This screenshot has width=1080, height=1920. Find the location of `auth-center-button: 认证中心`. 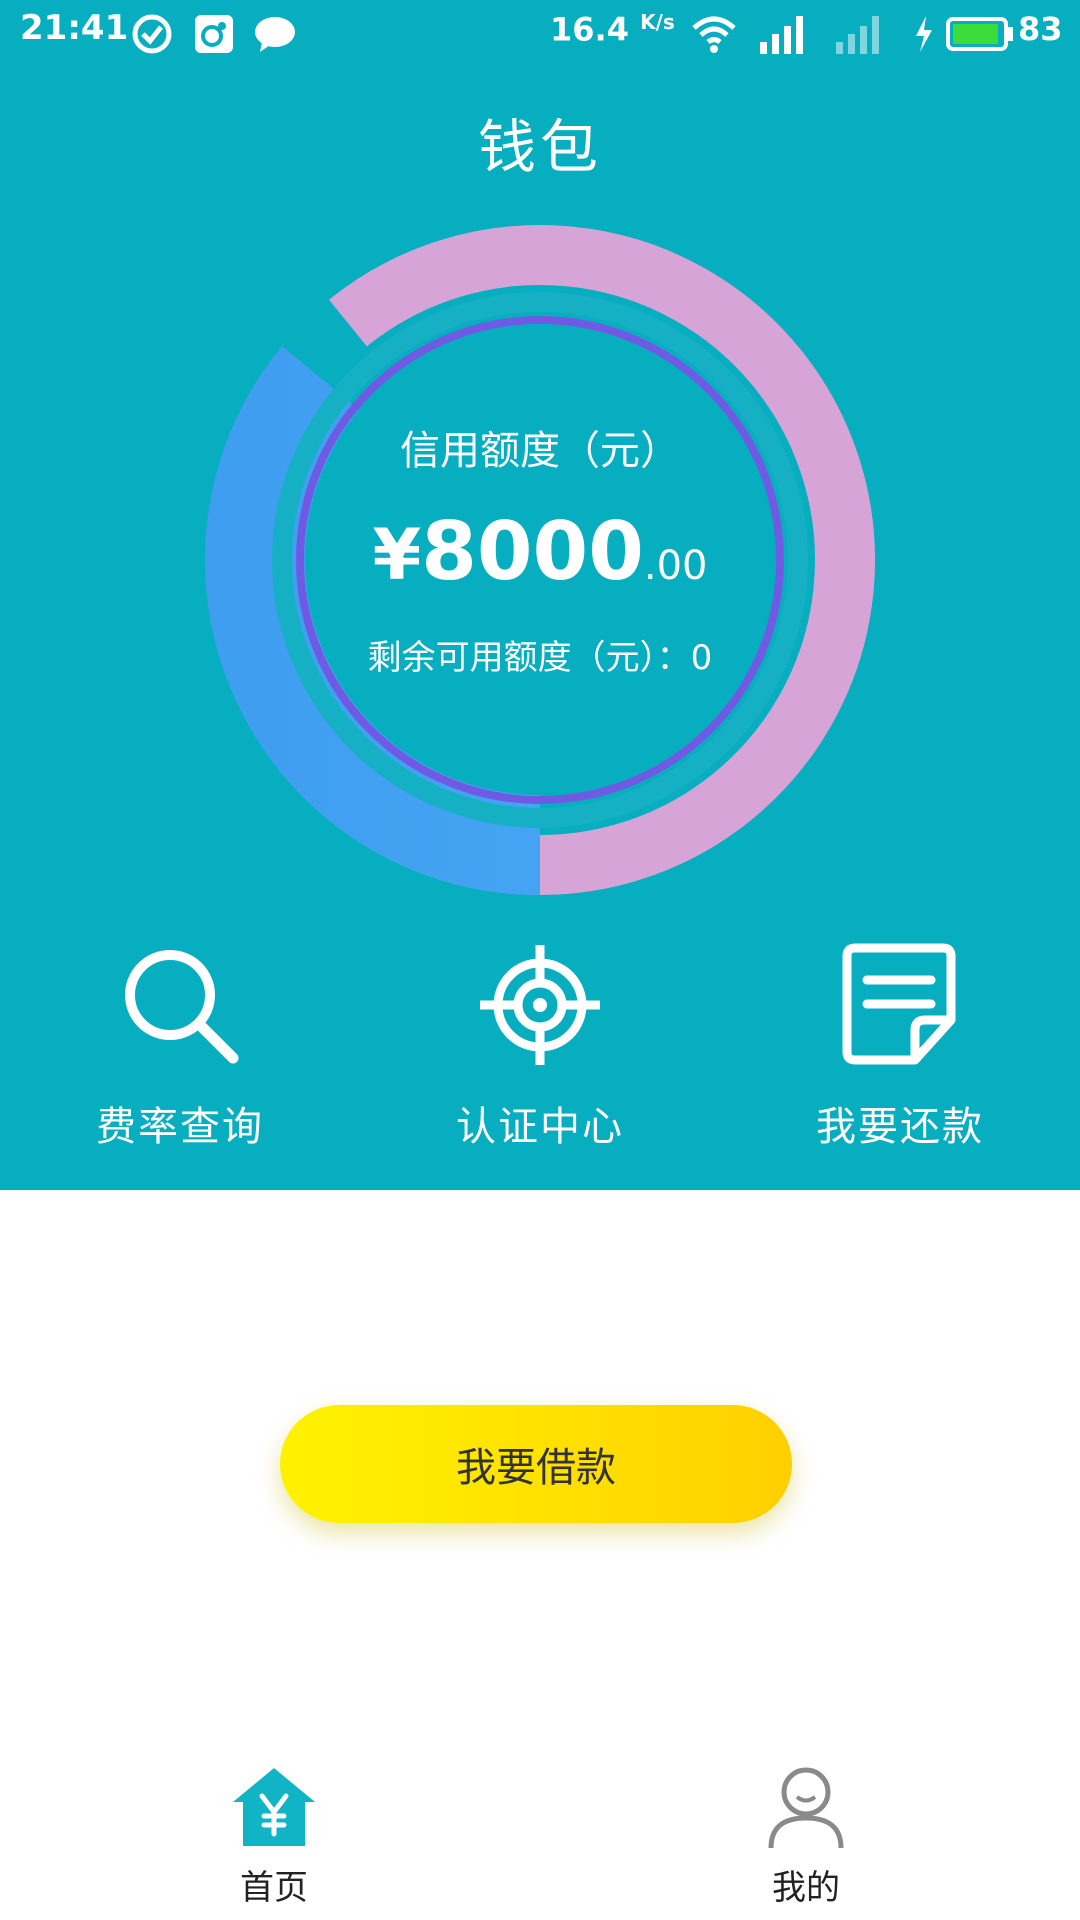

auth-center-button: 认证中心 is located at coordinates (540, 1046).